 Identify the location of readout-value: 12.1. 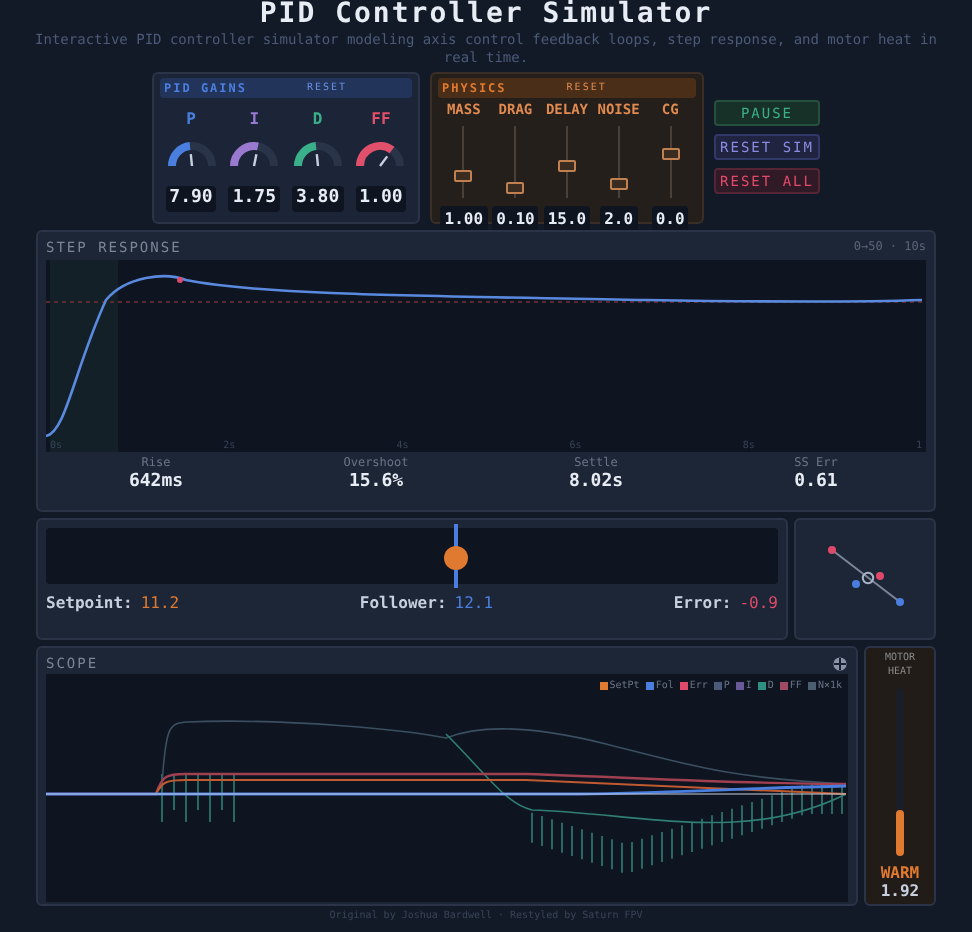
(474, 603).